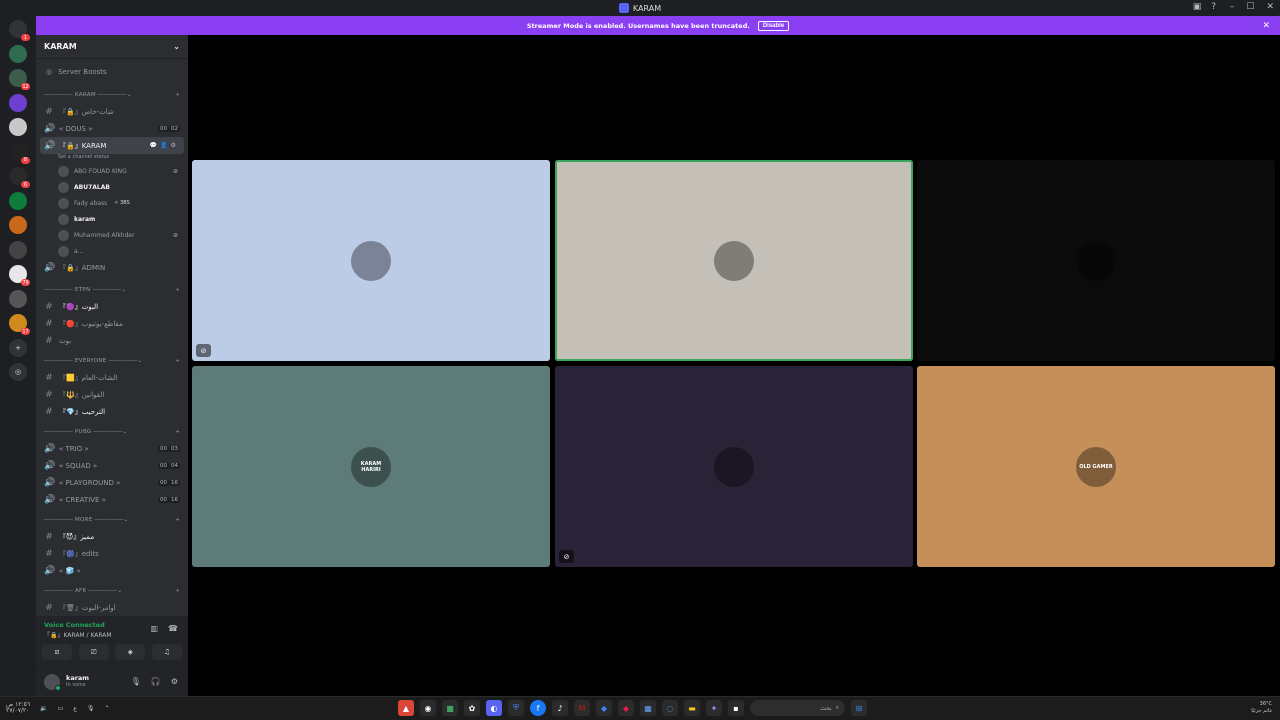 The height and width of the screenshot is (720, 1280). Describe the element at coordinates (1096, 466) in the screenshot. I see `participant-tile: OLD GAMER` at that location.